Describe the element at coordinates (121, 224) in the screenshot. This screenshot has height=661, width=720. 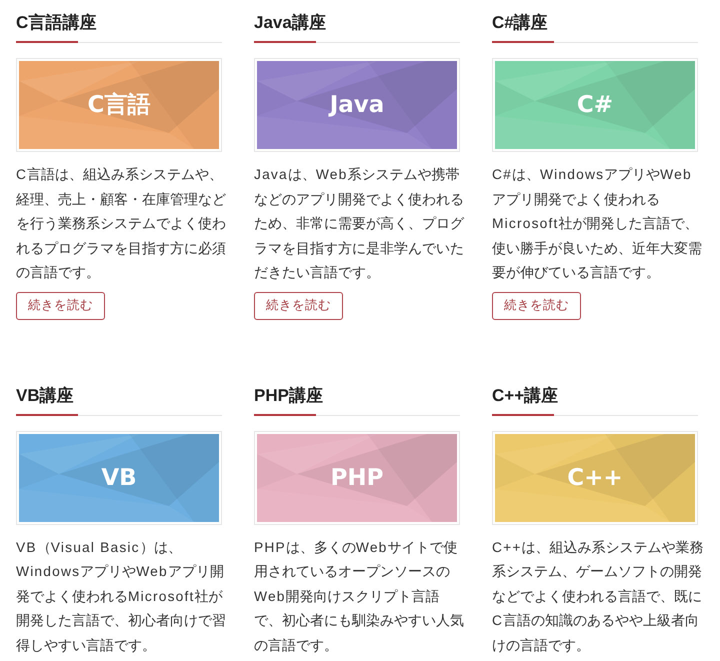
I see `course-description: C言語は、組込み系システムや、経理、売上・顧客・在庫管理などを行う業務系システムでよく使われるプログラマを目指す方に必須の言語です。` at that location.